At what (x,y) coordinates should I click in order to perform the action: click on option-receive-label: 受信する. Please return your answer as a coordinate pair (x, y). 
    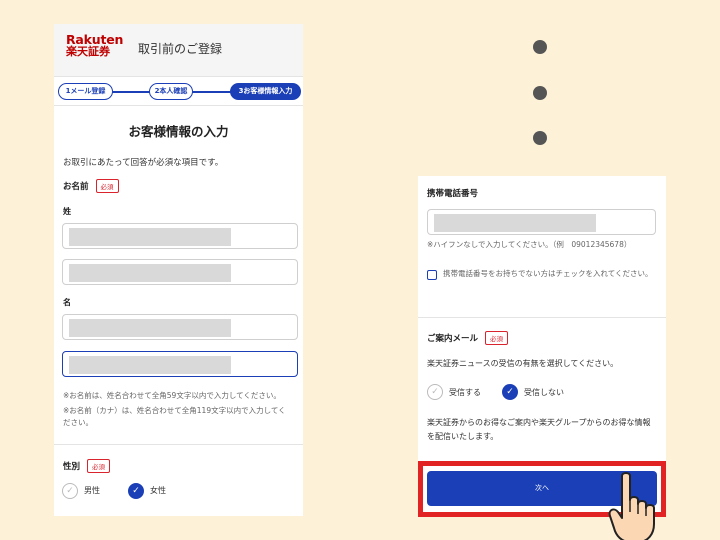
    Looking at the image, I should click on (465, 392).